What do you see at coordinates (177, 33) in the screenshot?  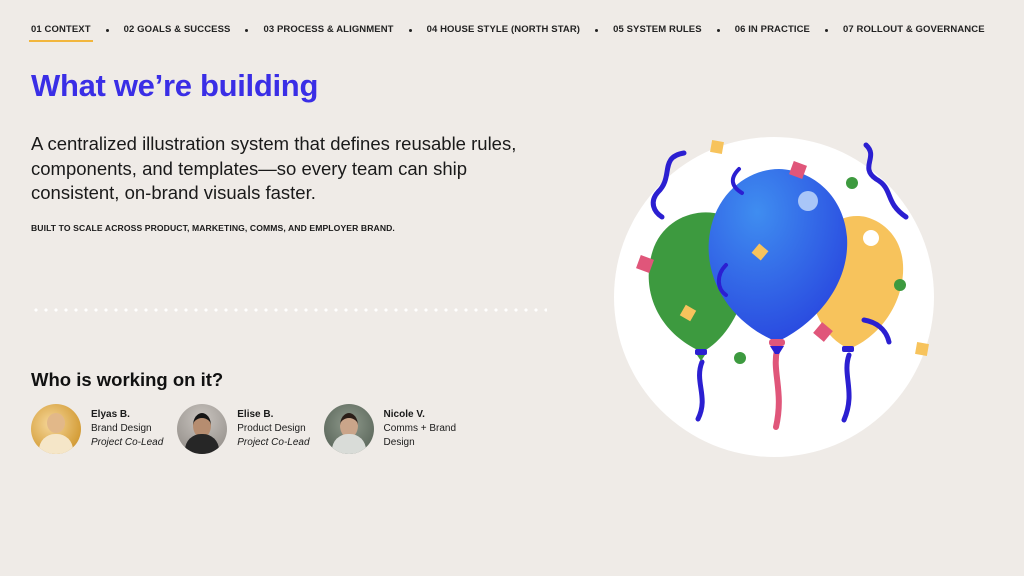 I see `nav-item-goals: 02 GOALS & SUCCESS` at bounding box center [177, 33].